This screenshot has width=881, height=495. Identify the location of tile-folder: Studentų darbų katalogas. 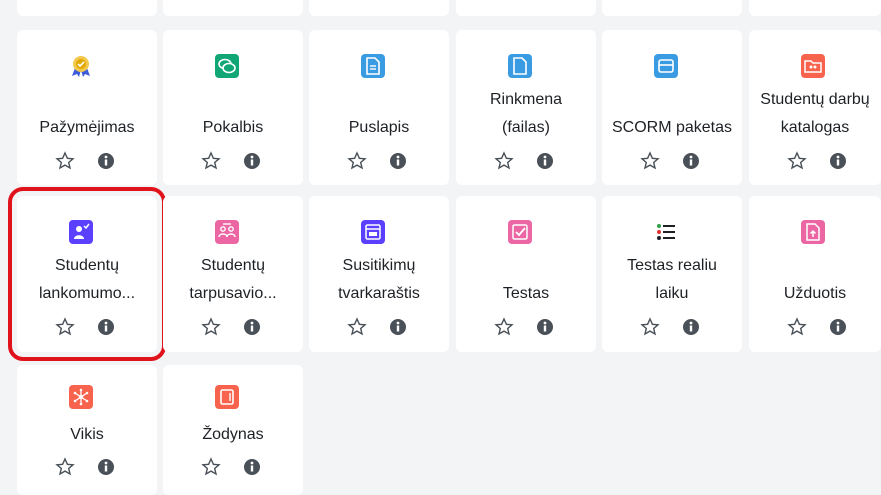
(815, 107).